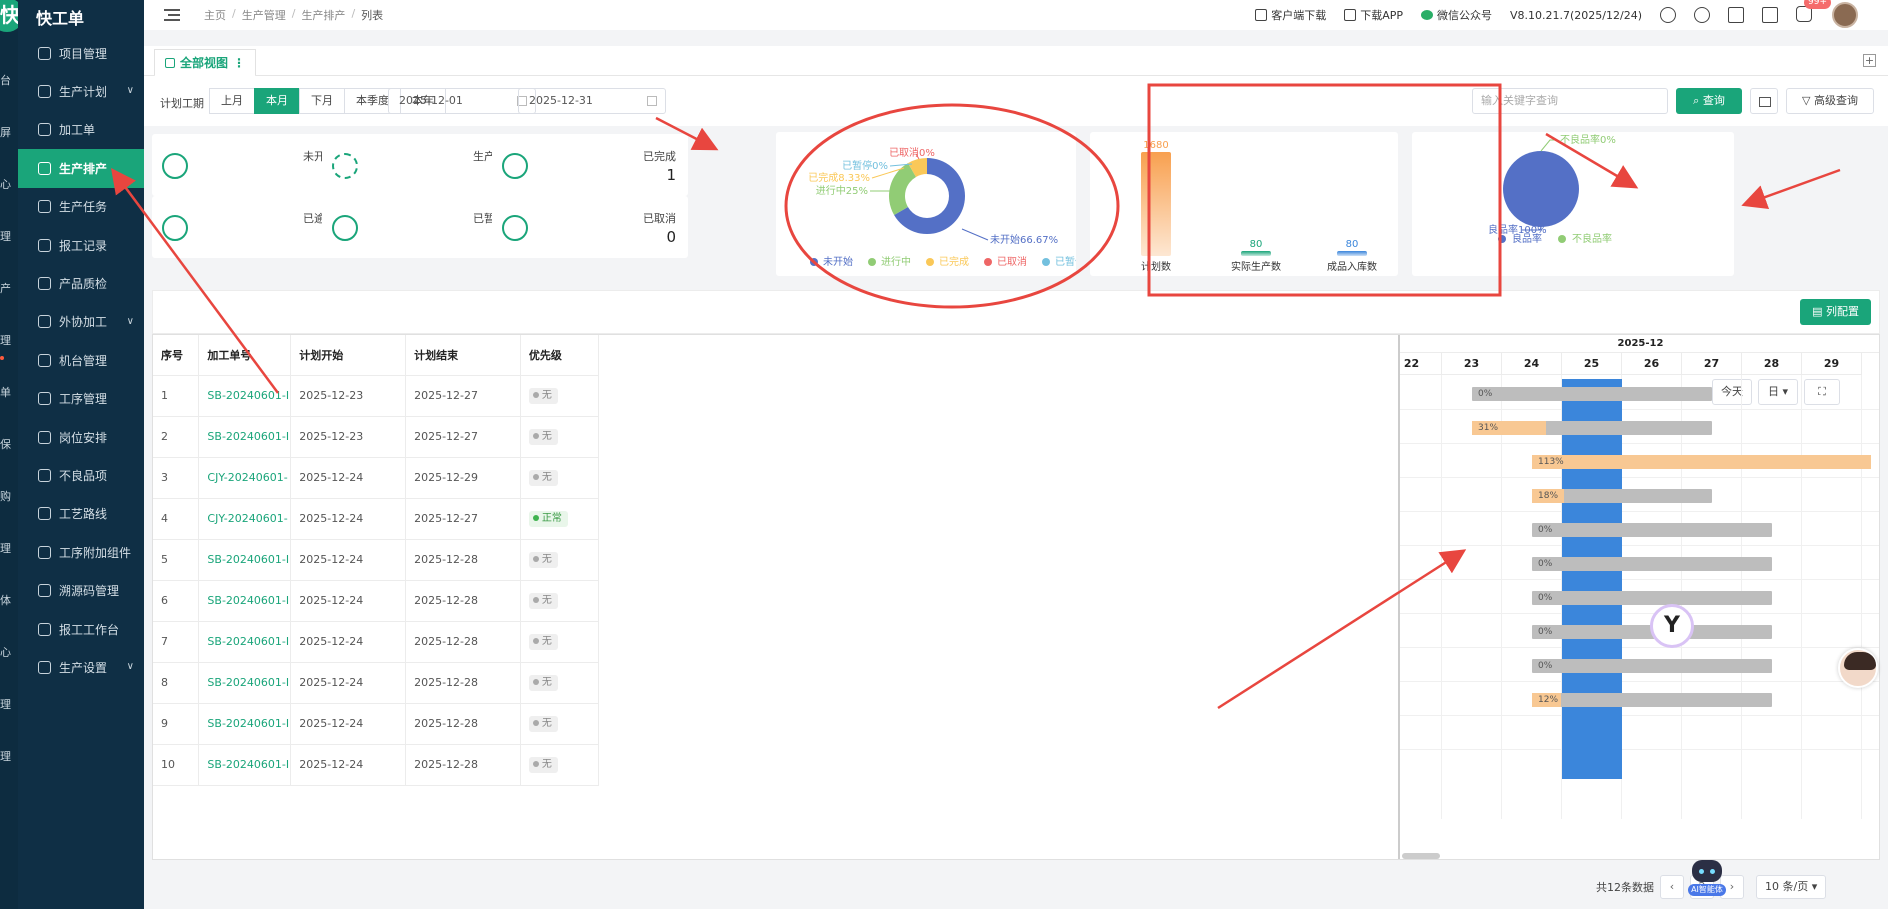 Image resolution: width=1888 pixels, height=909 pixels. Describe the element at coordinates (81, 53) in the screenshot. I see `sidebar-item-project: 项目管理` at that location.